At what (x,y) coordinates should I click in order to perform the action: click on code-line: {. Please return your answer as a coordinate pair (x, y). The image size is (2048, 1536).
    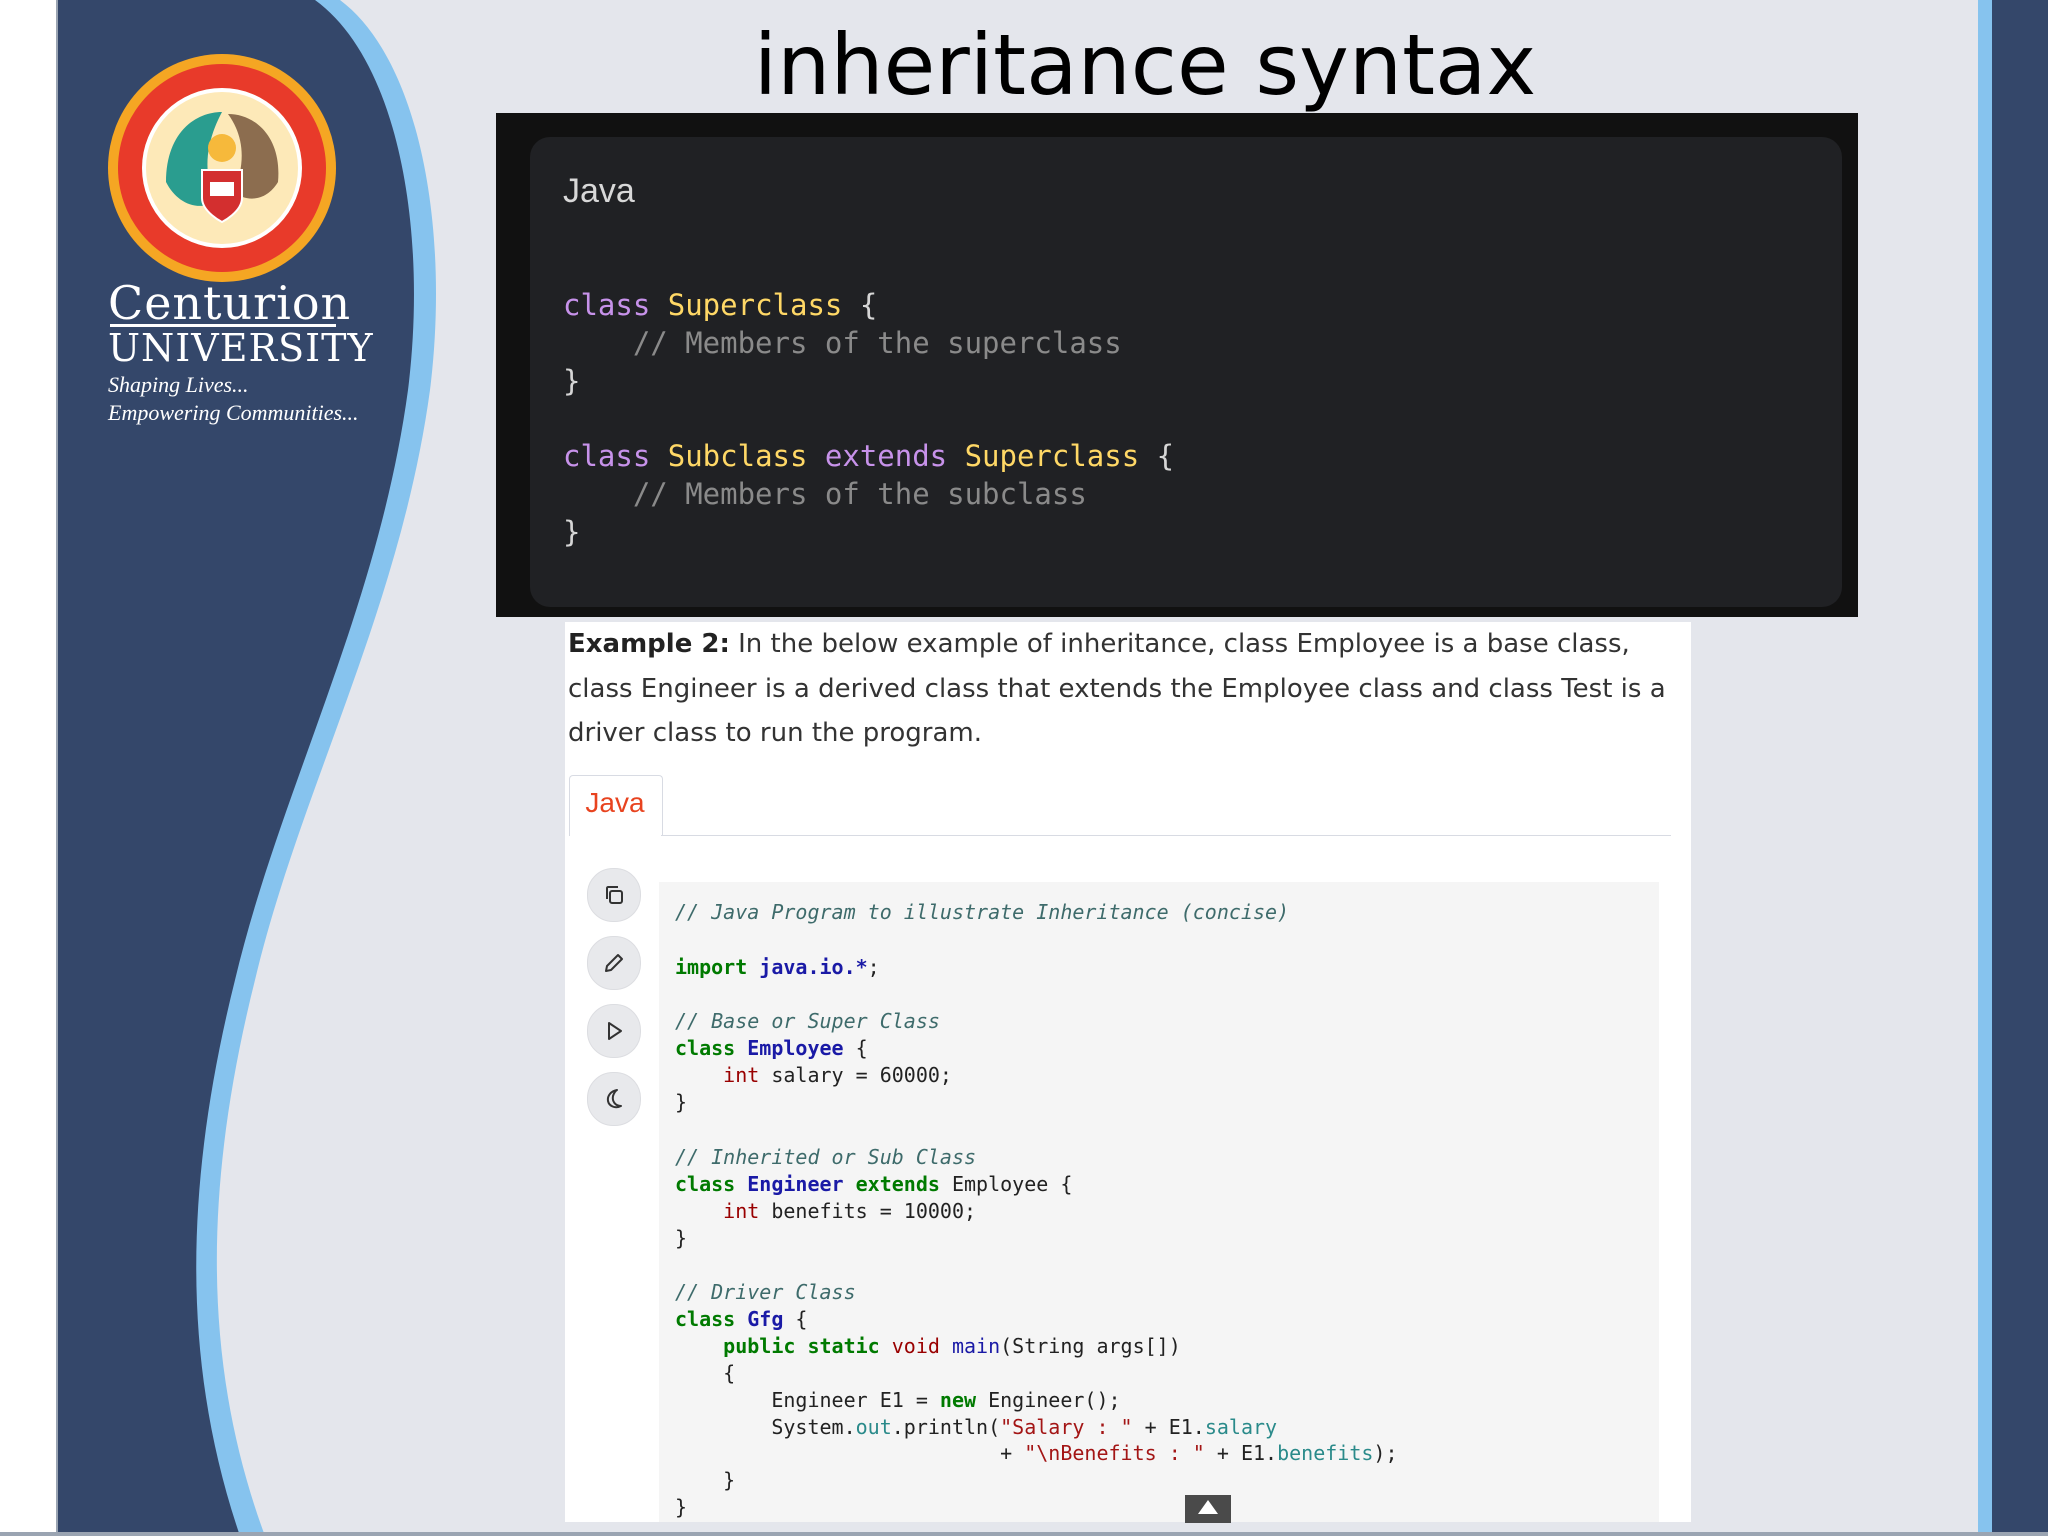
    Looking at the image, I should click on (705, 1373).